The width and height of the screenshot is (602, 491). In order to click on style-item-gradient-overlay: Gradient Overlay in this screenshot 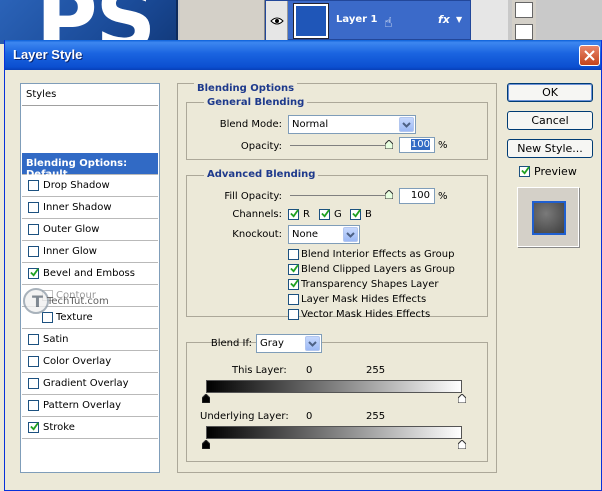, I will do `click(90, 384)`.